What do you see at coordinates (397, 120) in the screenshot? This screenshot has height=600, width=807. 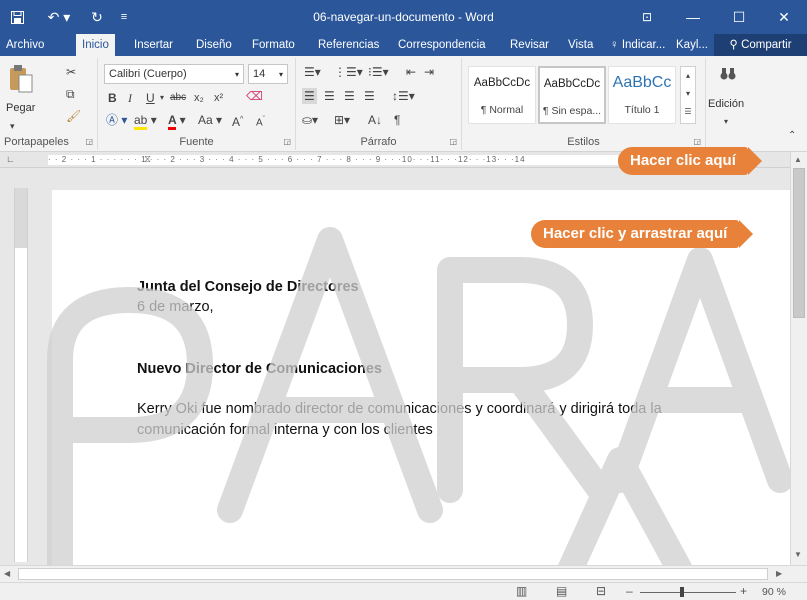 I see `show-formatting-icon: ¶` at bounding box center [397, 120].